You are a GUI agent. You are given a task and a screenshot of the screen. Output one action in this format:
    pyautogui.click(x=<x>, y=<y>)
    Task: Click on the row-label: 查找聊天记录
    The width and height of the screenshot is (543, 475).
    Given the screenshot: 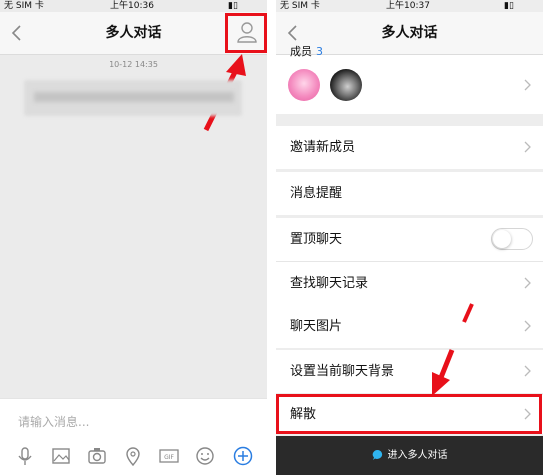 What is the action you would take?
    pyautogui.click(x=329, y=283)
    